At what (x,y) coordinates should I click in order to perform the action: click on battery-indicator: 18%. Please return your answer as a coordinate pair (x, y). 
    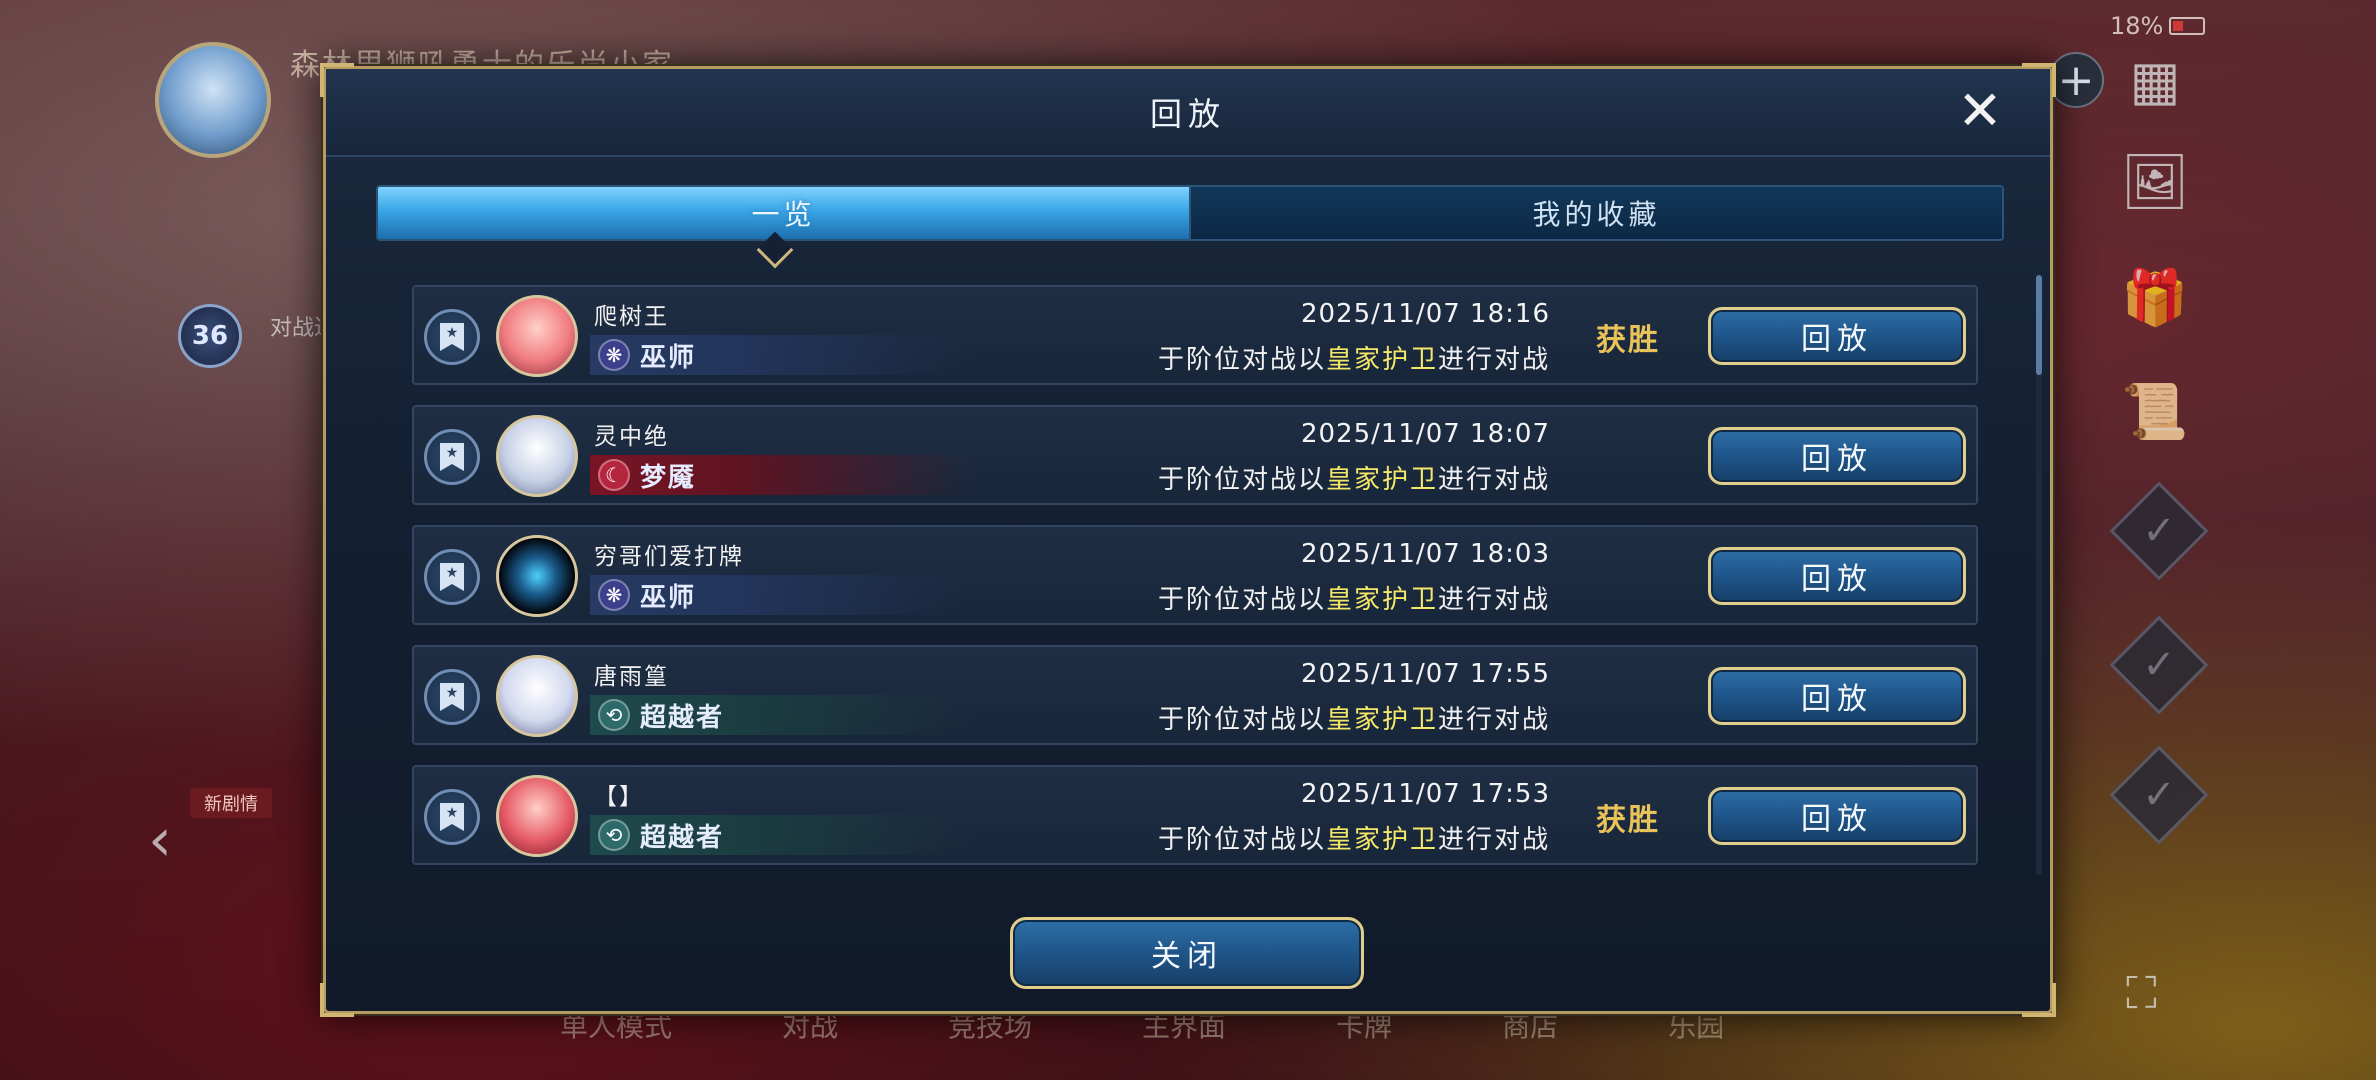
    Looking at the image, I should click on (2158, 26).